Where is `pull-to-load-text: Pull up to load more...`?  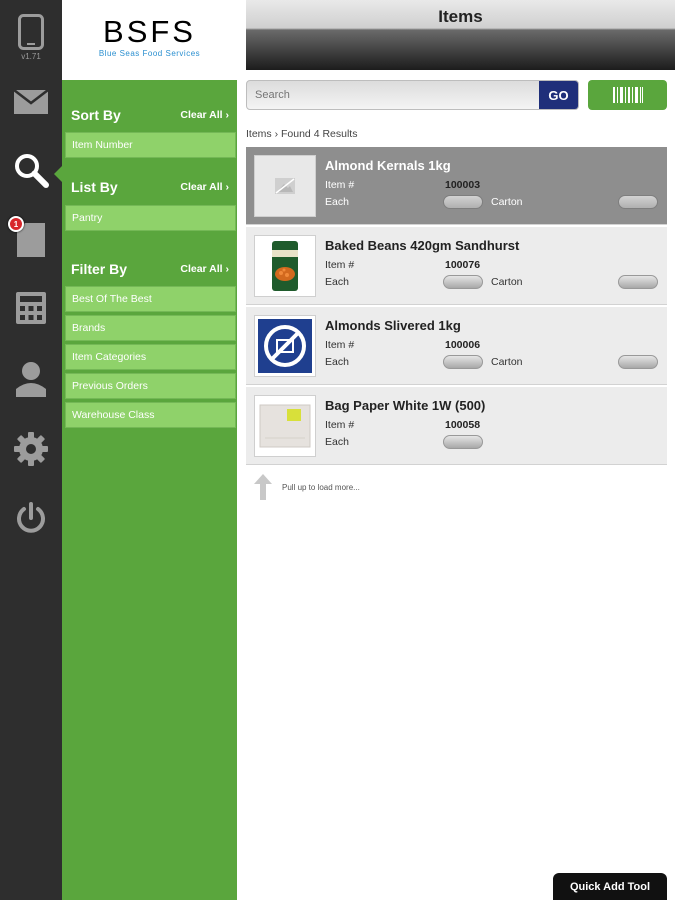 pull-to-load-text: Pull up to load more... is located at coordinates (321, 487).